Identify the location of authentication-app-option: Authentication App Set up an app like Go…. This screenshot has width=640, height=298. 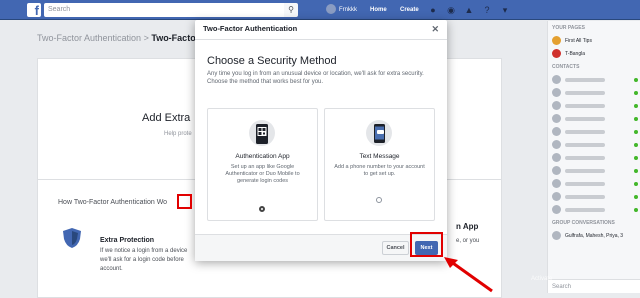
(262, 164).